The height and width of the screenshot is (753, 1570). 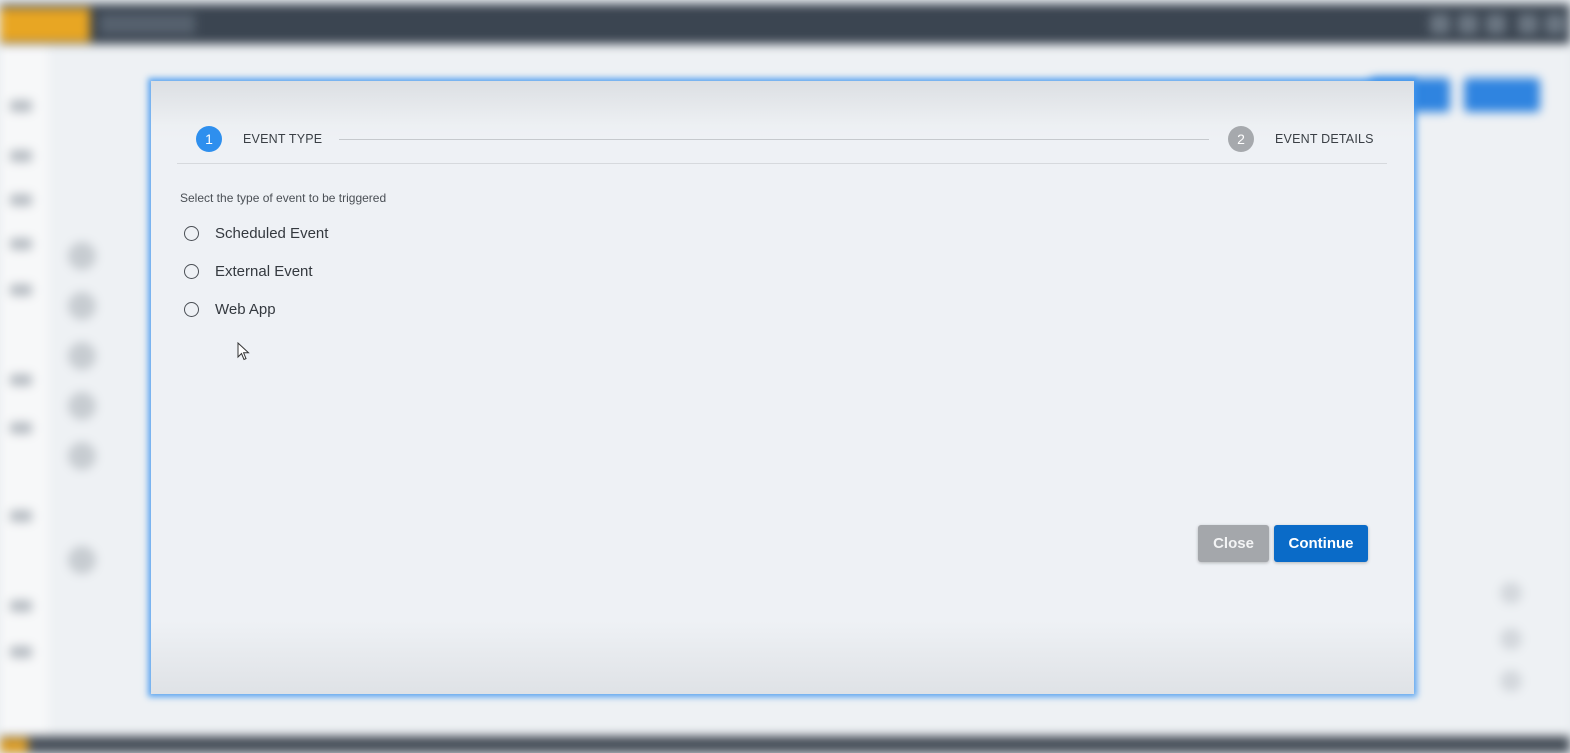 What do you see at coordinates (1502, 95) in the screenshot?
I see `background-button` at bounding box center [1502, 95].